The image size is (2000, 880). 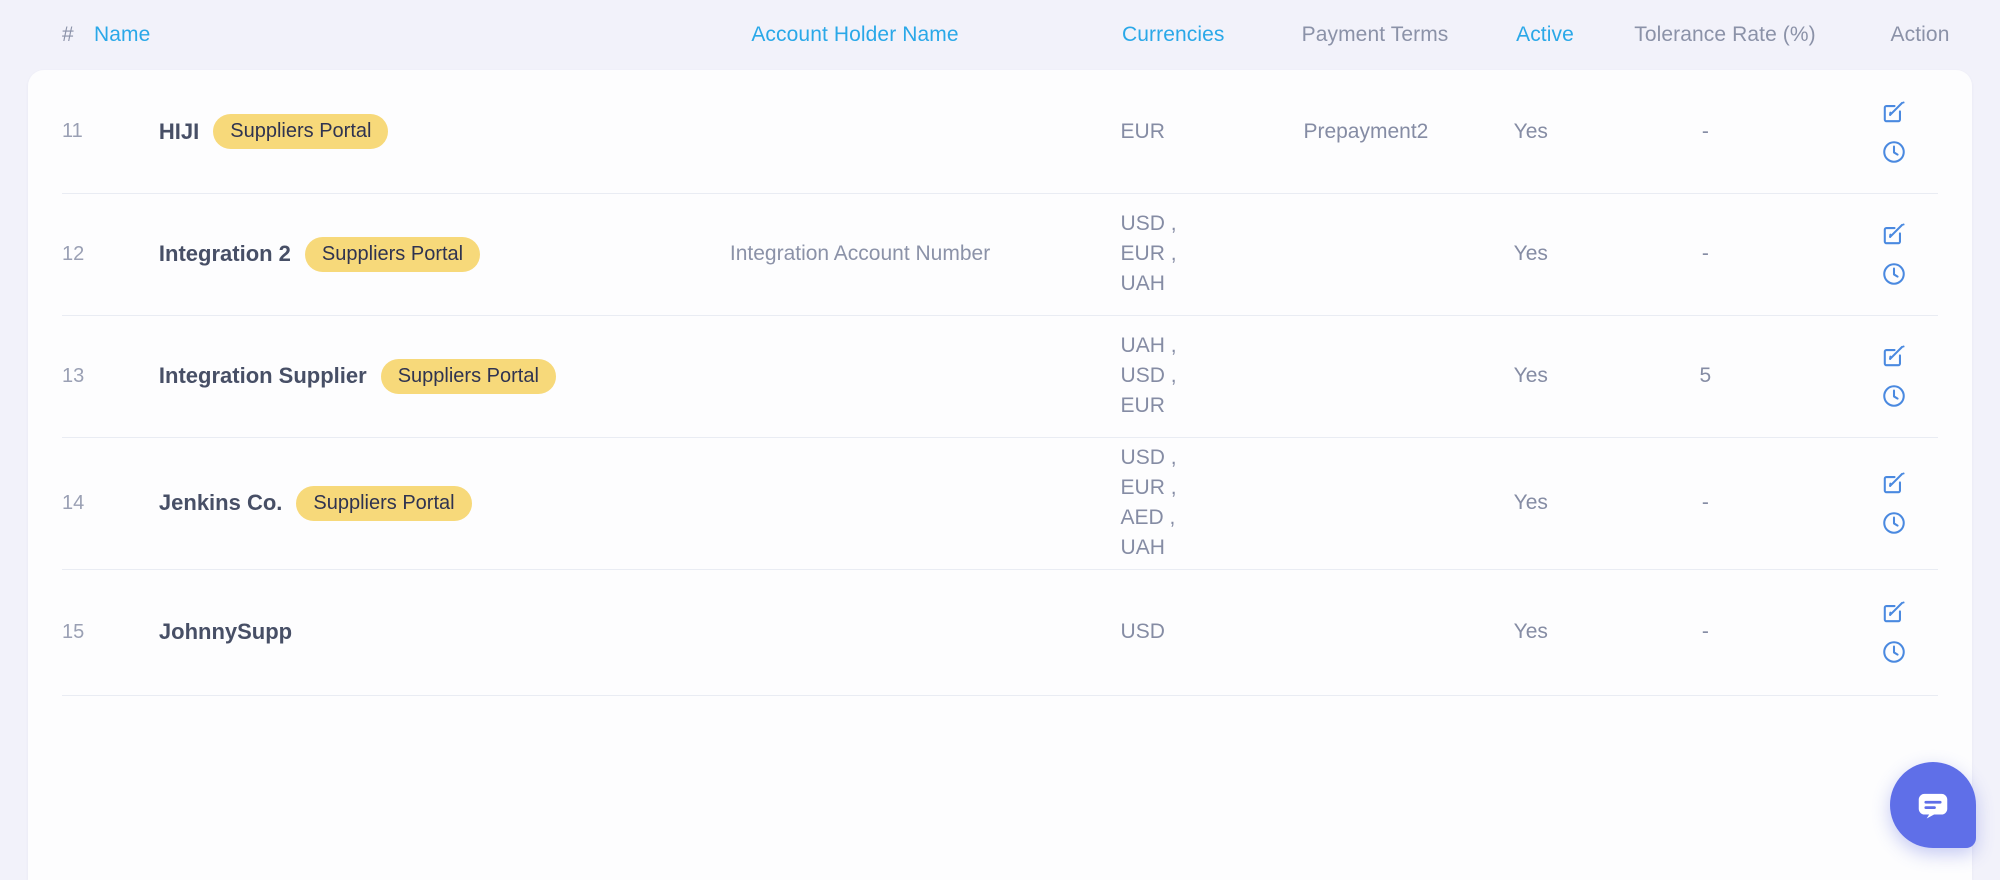 What do you see at coordinates (68, 34) in the screenshot?
I see `column-header-number: #` at bounding box center [68, 34].